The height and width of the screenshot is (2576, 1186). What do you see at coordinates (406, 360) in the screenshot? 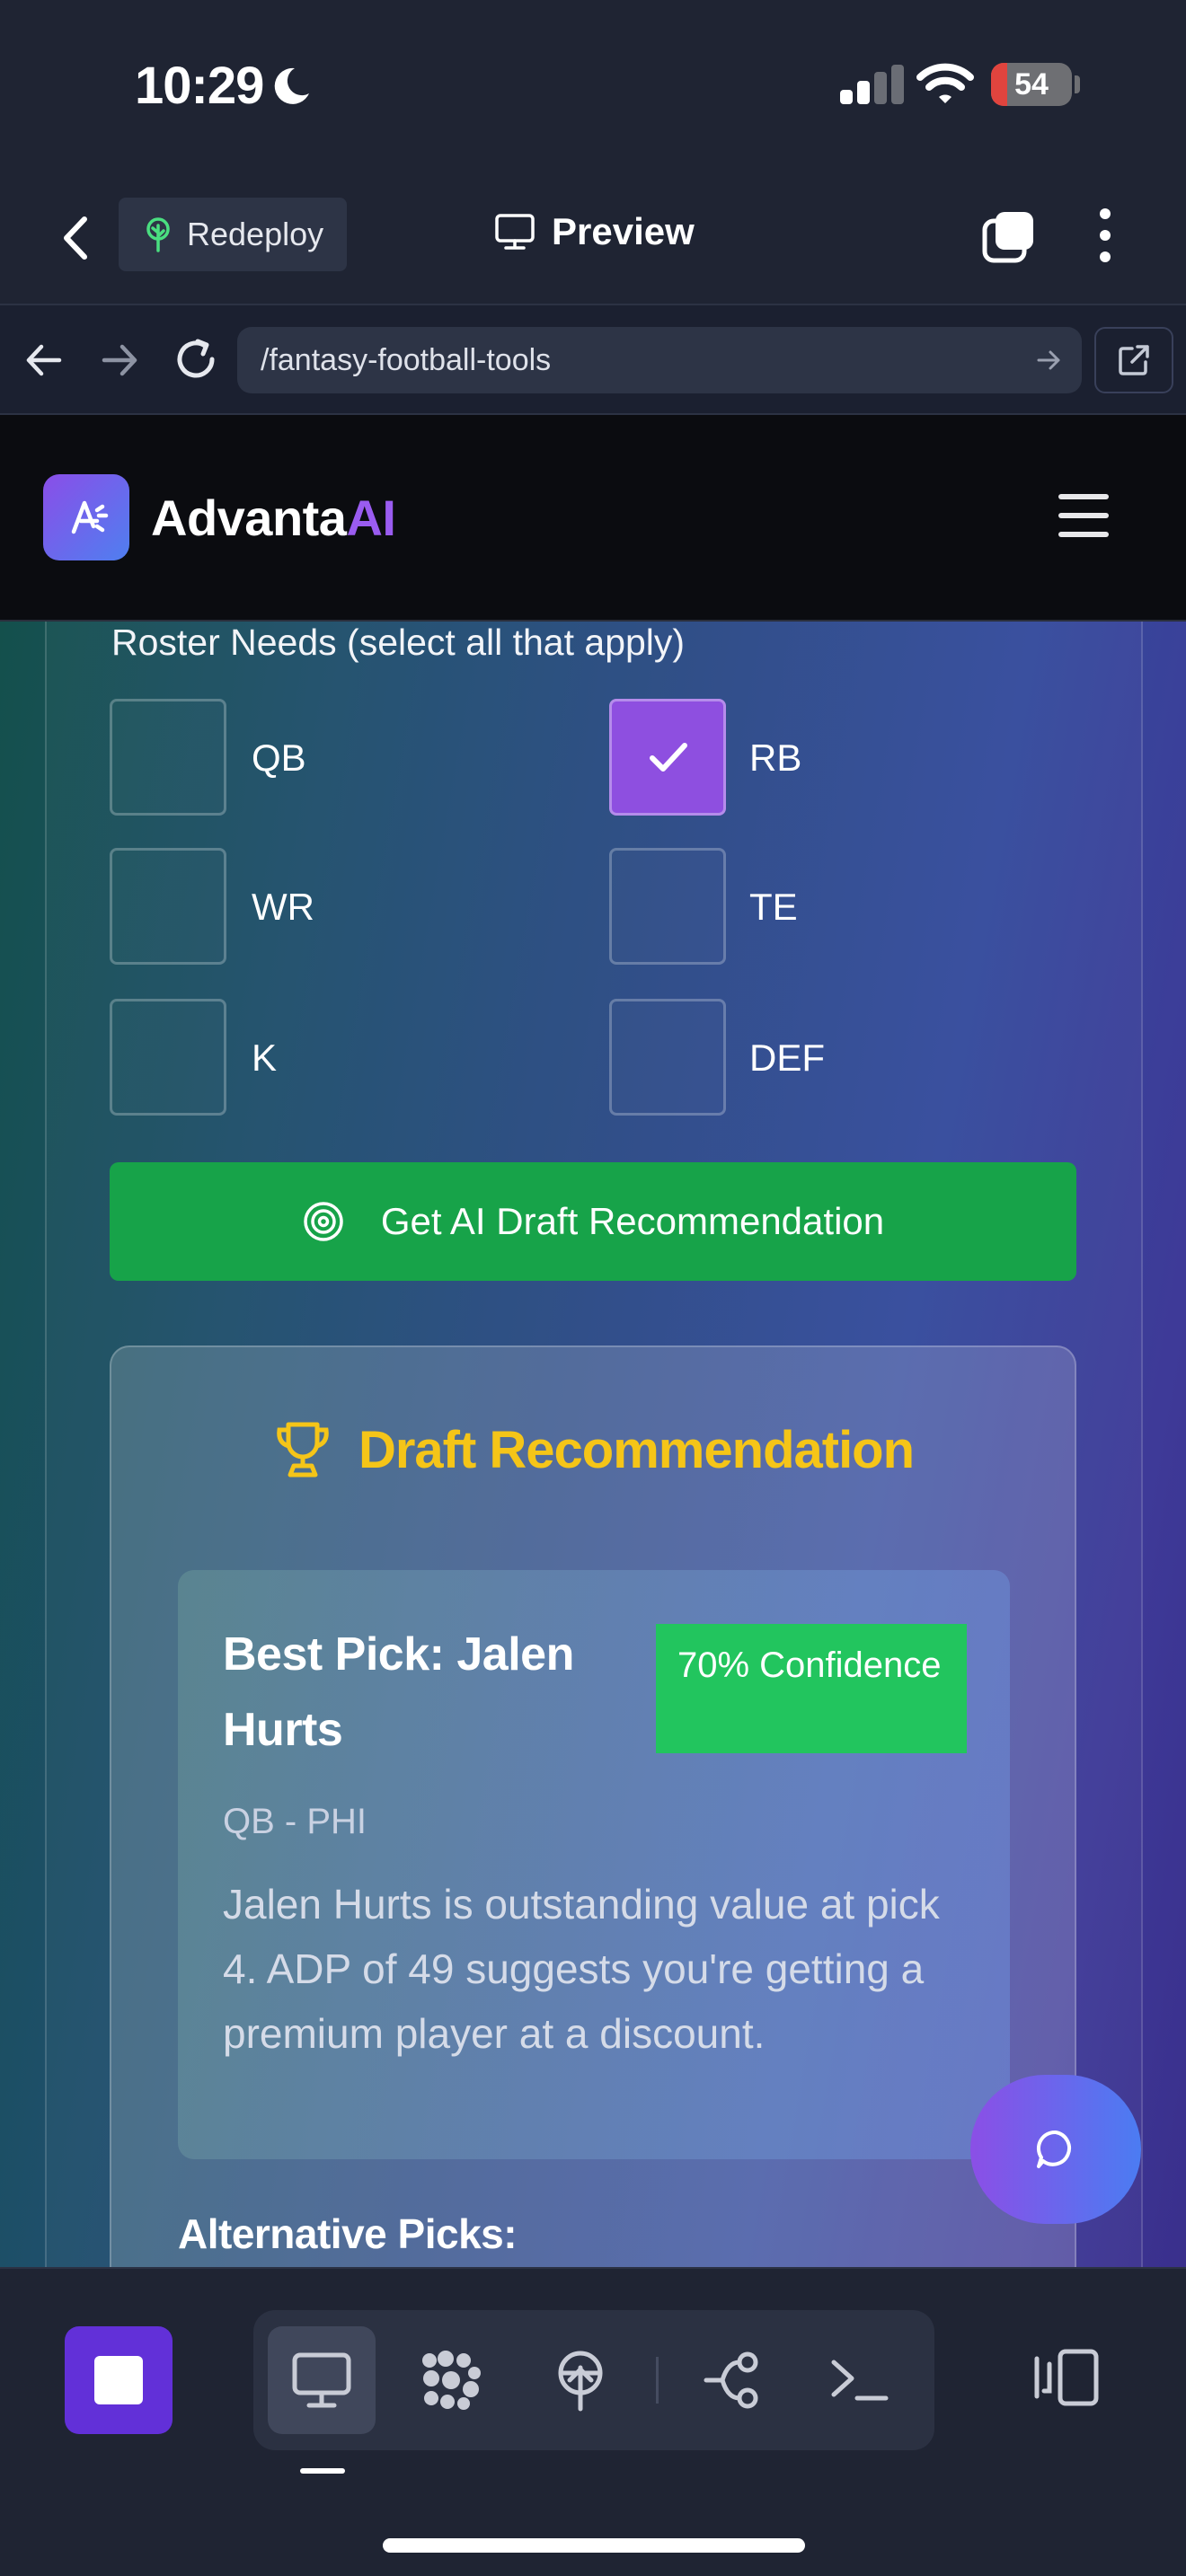
I see `url-text: /fantasy-football-tools` at bounding box center [406, 360].